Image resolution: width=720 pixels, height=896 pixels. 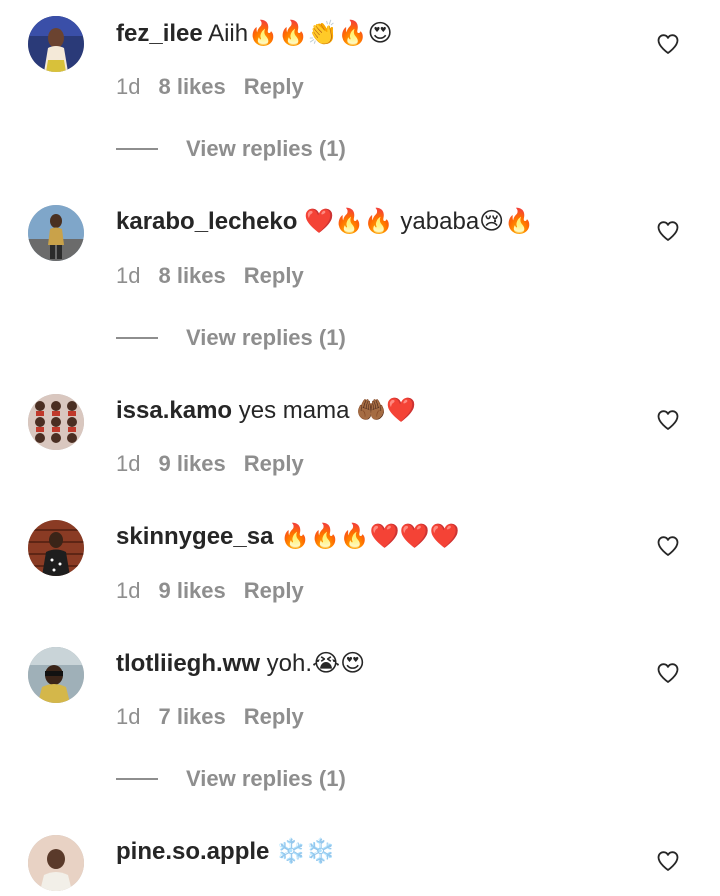 I want to click on comment-meta: 1d 7 likes Reply, so click(x=210, y=717).